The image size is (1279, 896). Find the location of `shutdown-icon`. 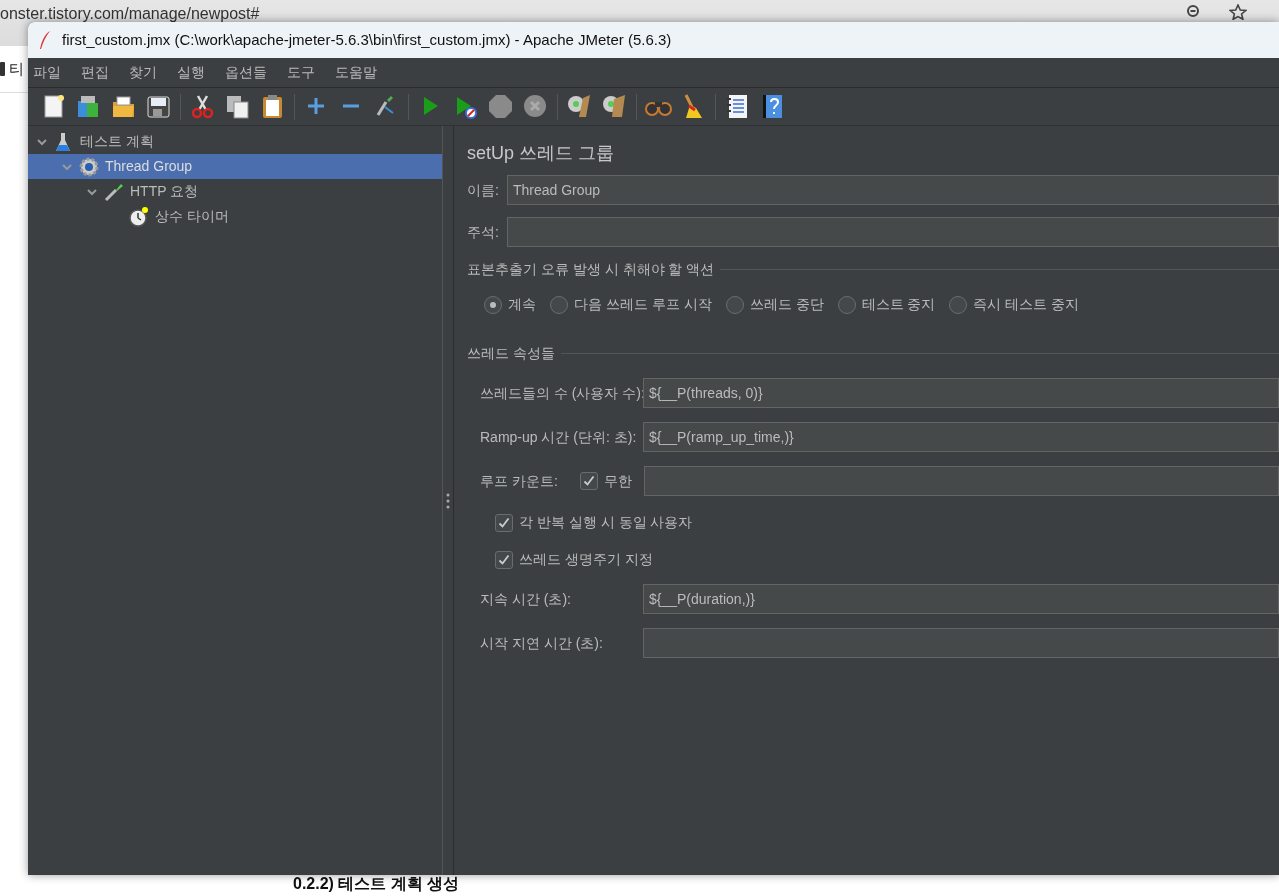

shutdown-icon is located at coordinates (535, 106).